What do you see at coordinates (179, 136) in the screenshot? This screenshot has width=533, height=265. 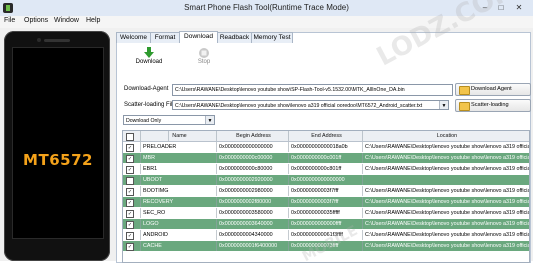 I see `header-name: Name` at bounding box center [179, 136].